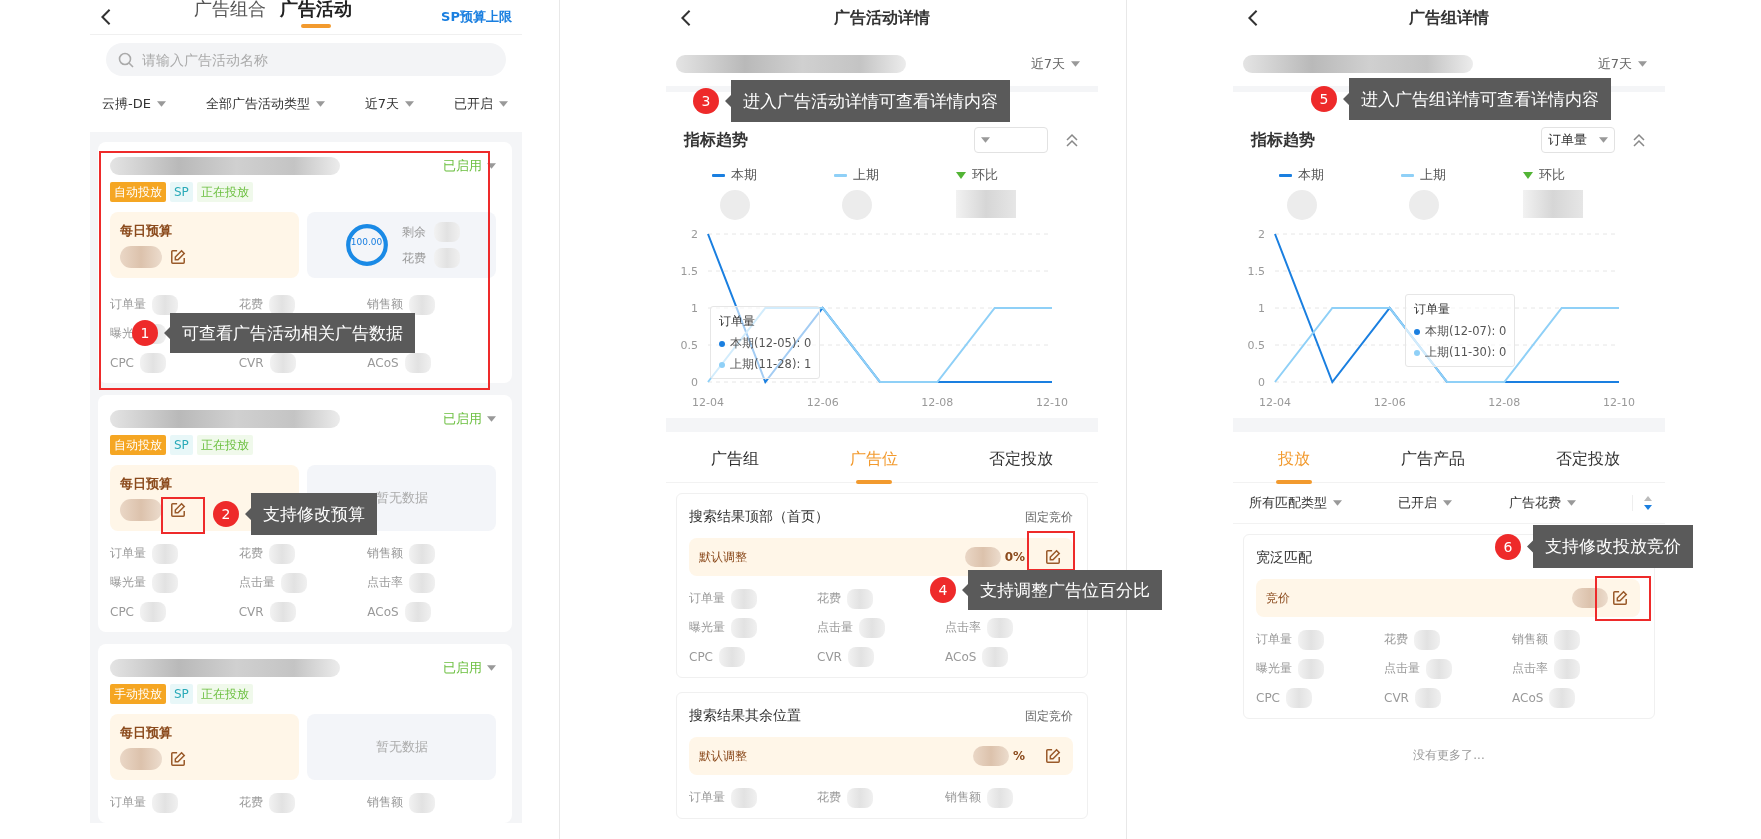 This screenshot has height=839, width=1761. What do you see at coordinates (1389, 402) in the screenshot?
I see `x-tick-label: 12-06` at bounding box center [1389, 402].